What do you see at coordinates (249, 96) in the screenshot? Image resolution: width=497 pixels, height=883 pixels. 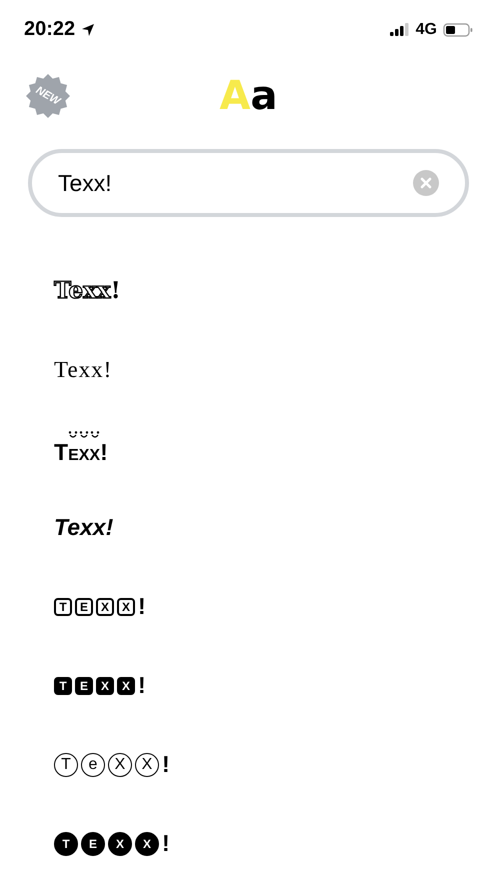 I see `app-logo: Aa` at bounding box center [249, 96].